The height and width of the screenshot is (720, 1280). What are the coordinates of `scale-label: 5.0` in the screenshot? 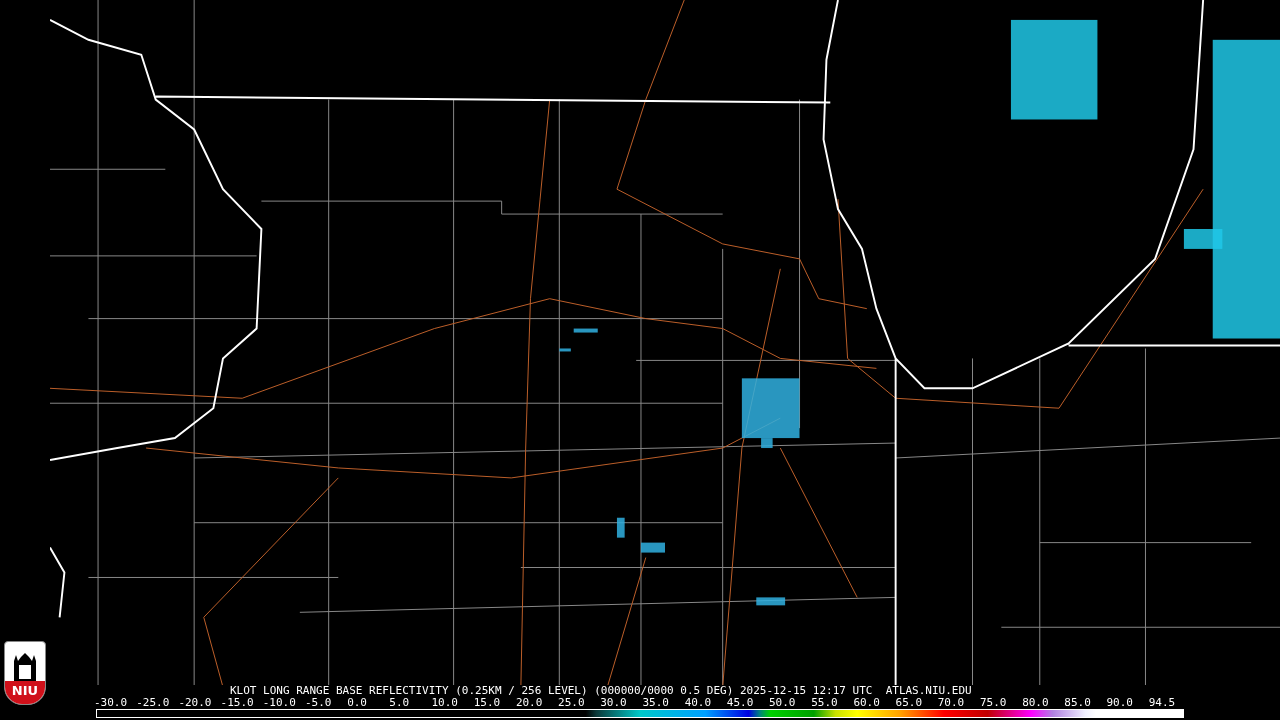 It's located at (400, 703).